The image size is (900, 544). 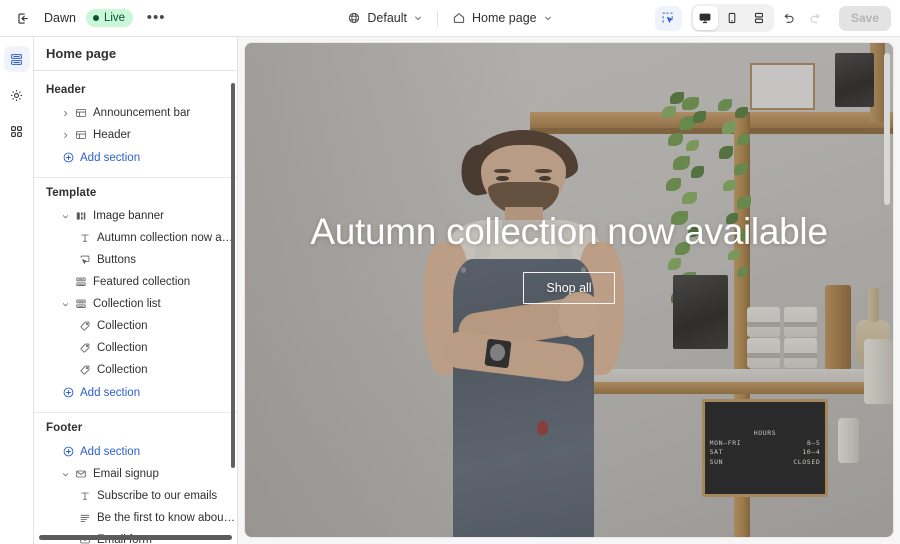 What do you see at coordinates (81, 216) in the screenshot?
I see `image-banner-icon` at bounding box center [81, 216].